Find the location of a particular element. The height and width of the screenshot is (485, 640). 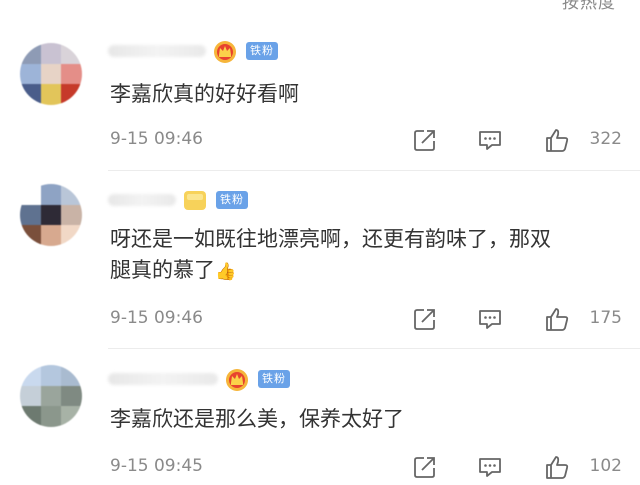

like-count: 102 is located at coordinates (605, 466).